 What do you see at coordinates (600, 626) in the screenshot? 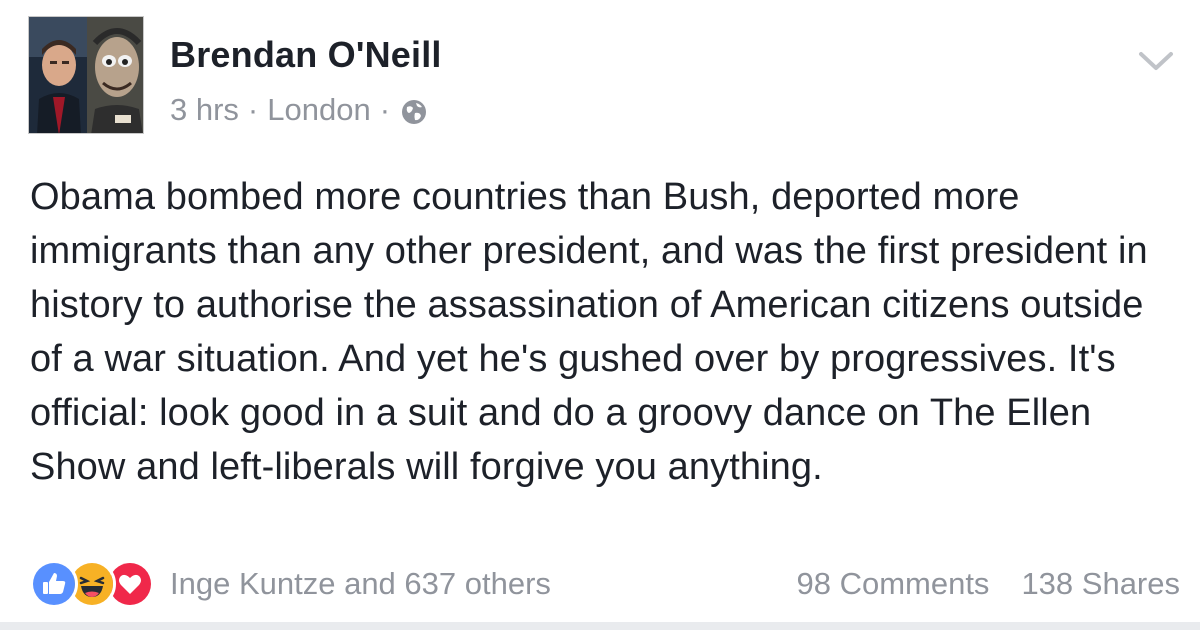
I see `post-divider` at bounding box center [600, 626].